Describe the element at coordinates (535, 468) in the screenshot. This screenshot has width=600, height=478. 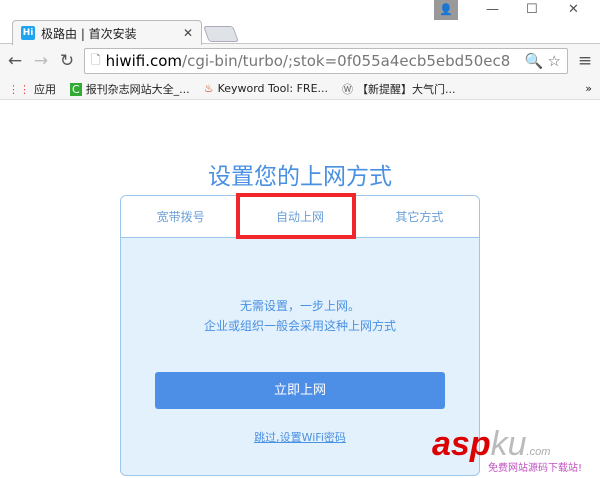
I see `watermark-slogan: 免费网站源码下载站!` at that location.